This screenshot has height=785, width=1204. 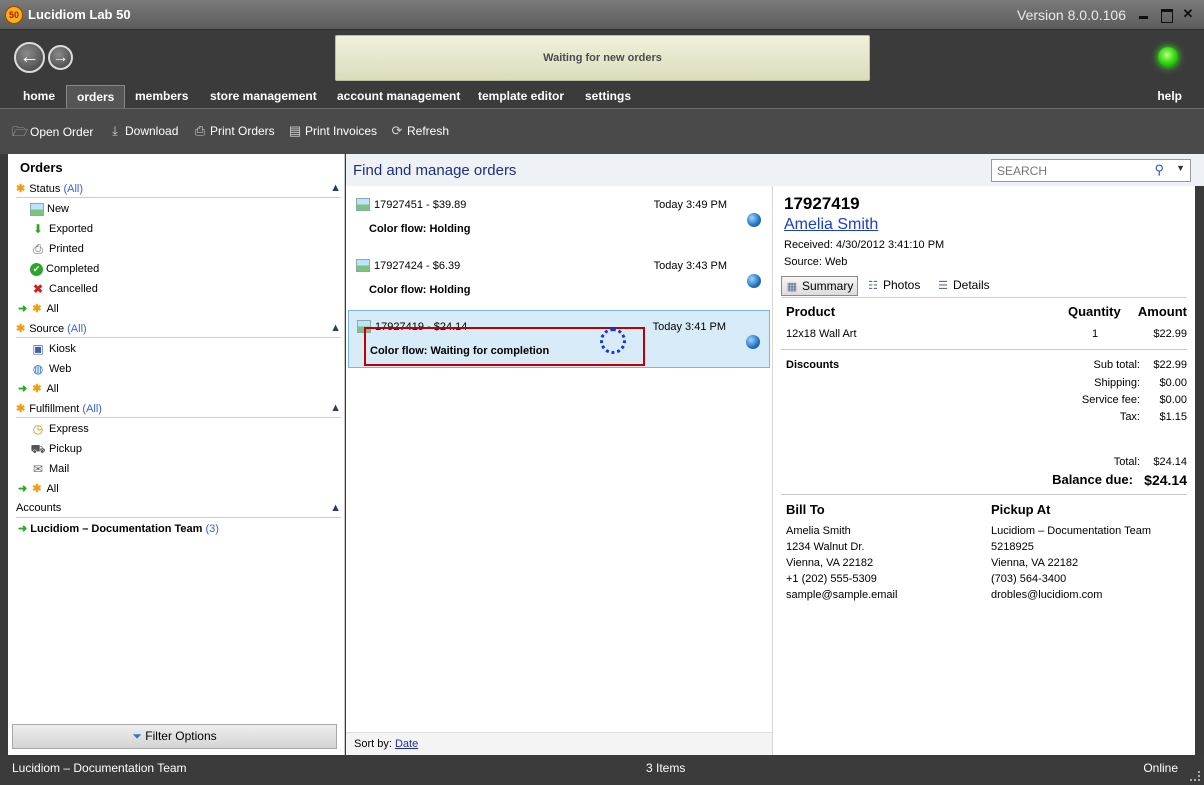 I want to click on forward-button: →, so click(x=60, y=57).